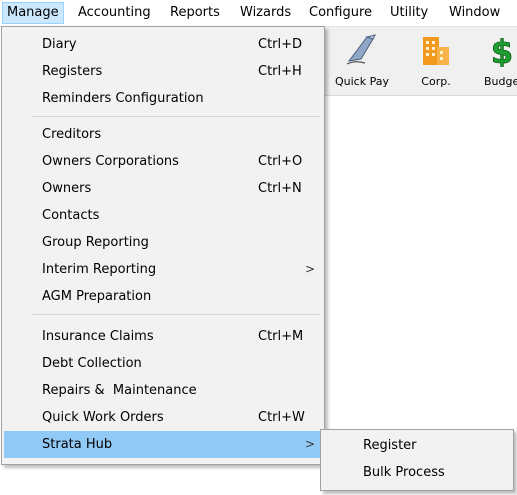 This screenshot has height=495, width=517. I want to click on menu-item-contacts: Contacts, so click(163, 215).